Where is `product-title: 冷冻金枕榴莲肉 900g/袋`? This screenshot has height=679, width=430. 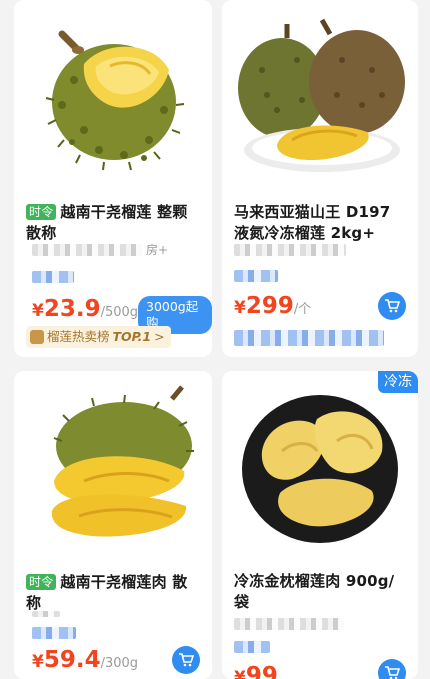 product-title: 冷冻金枕榴莲肉 900g/袋 is located at coordinates (321, 592).